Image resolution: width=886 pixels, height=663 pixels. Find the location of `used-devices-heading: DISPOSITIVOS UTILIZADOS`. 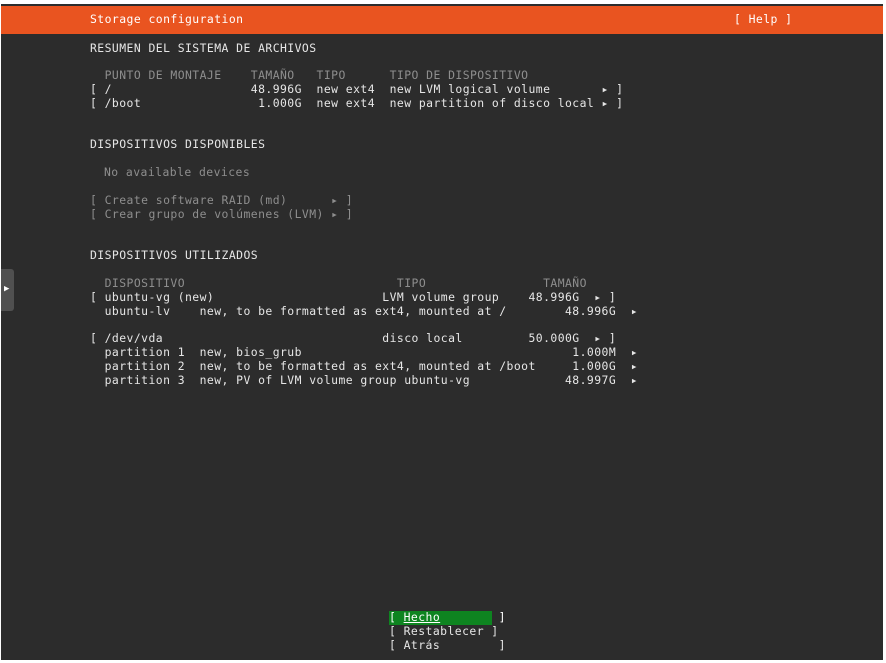

used-devices-heading: DISPOSITIVOS UTILIZADOS is located at coordinates (174, 255).